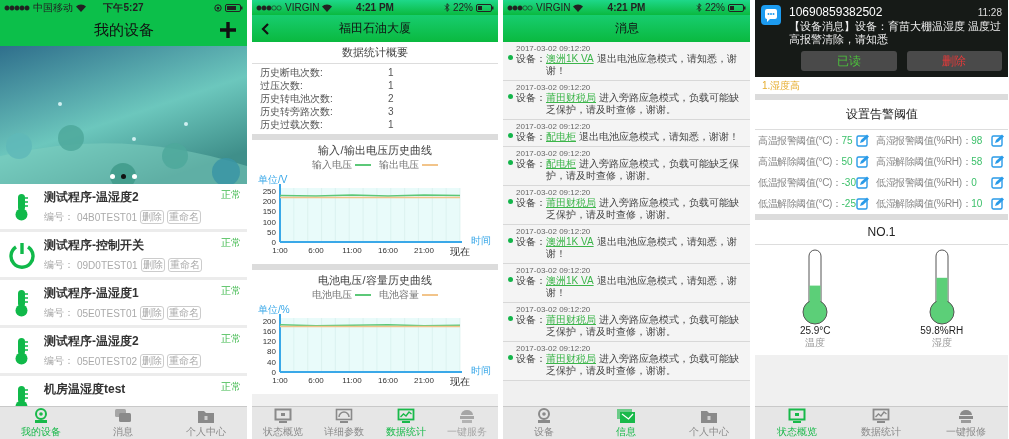 The width and height of the screenshot is (1009, 439). Describe the element at coordinates (123, 350) in the screenshot. I see `device-card: 测试程序-温湿度2 编号： 05E0TEST02 删除 重命名 正常` at that location.